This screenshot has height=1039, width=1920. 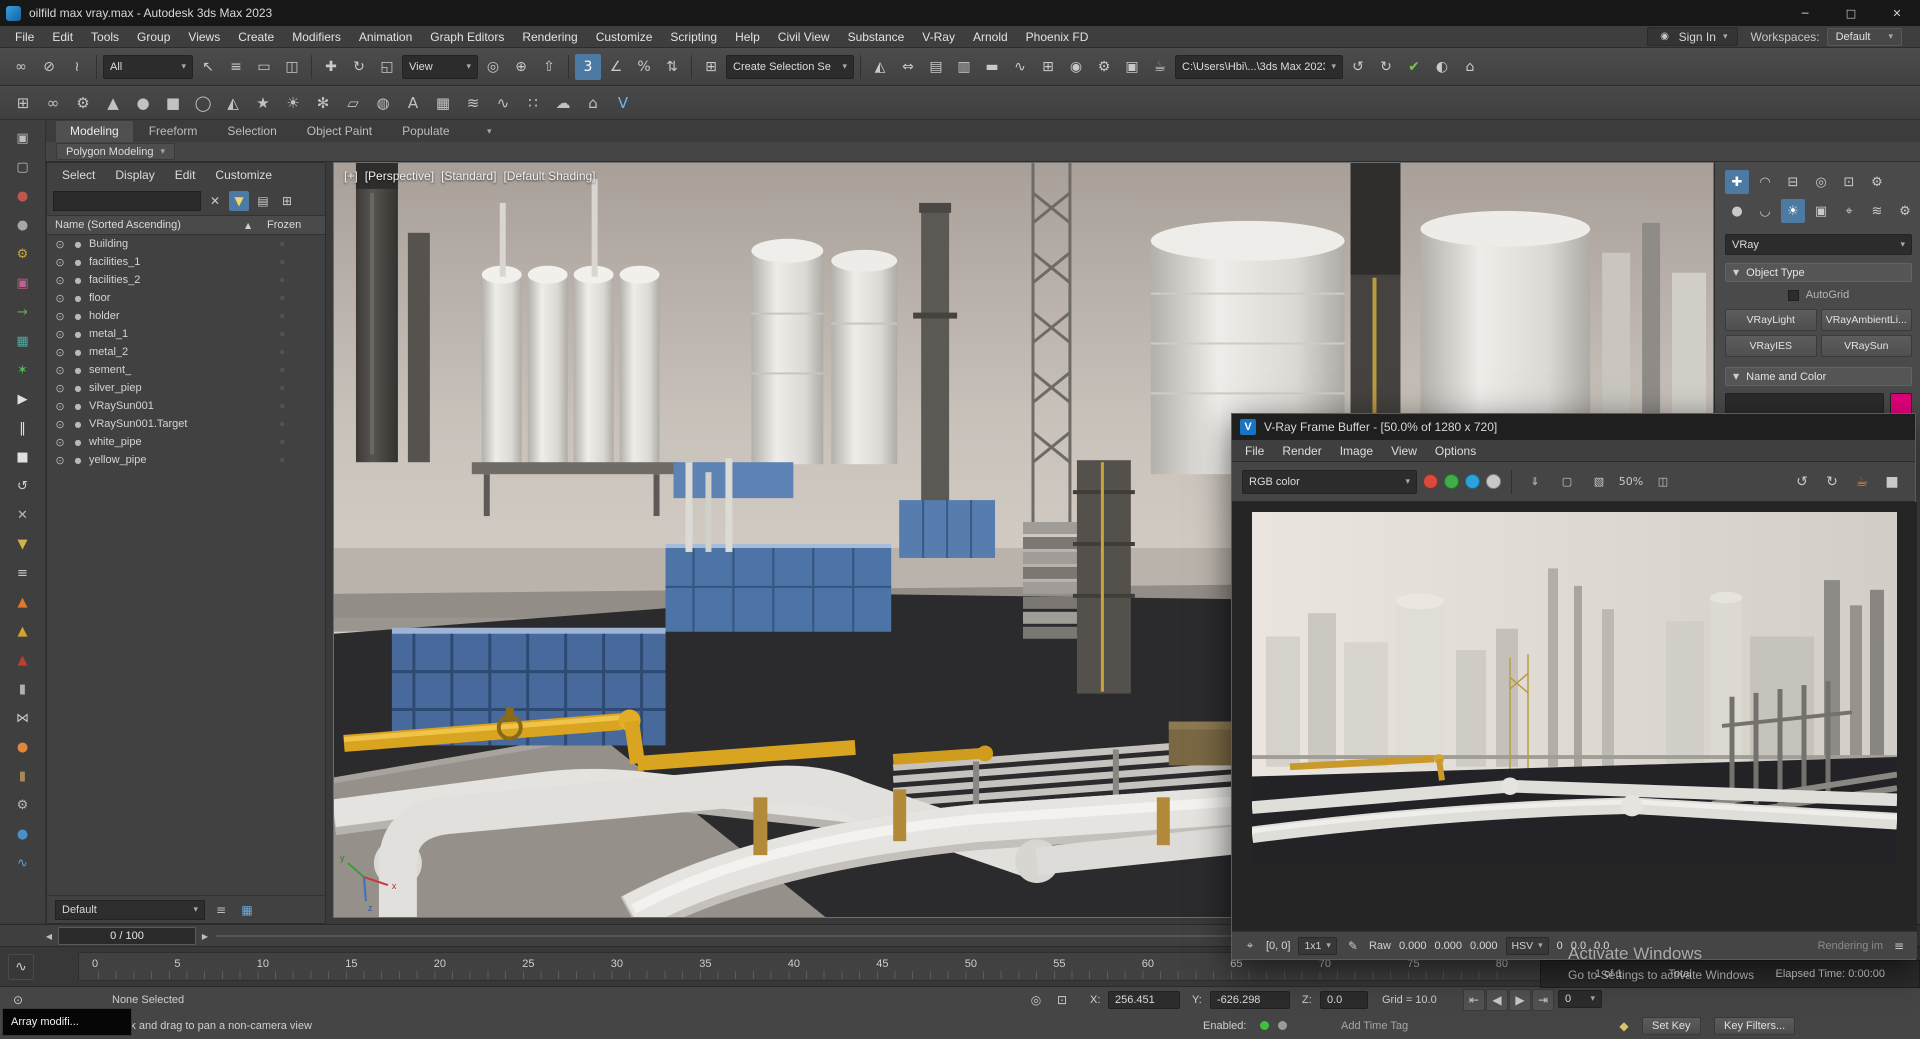 What do you see at coordinates (1737, 182) in the screenshot?
I see `create-panel-icon: ✚` at bounding box center [1737, 182].